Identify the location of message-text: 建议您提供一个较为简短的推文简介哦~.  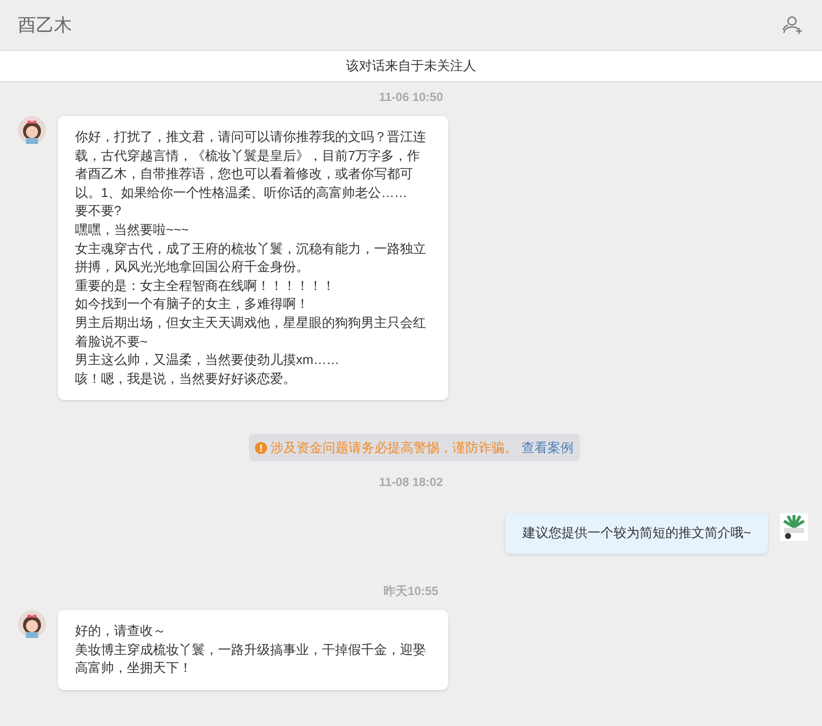
(636, 533).